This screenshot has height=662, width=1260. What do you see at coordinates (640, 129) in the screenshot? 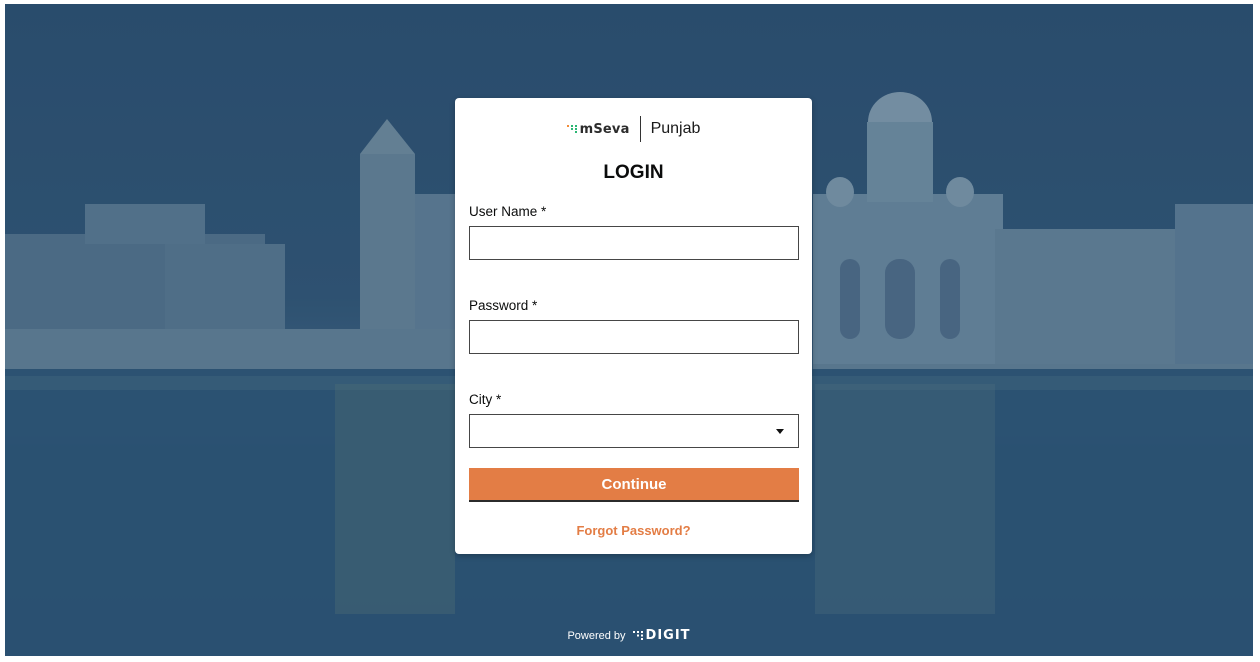
I see `logo-divider` at bounding box center [640, 129].